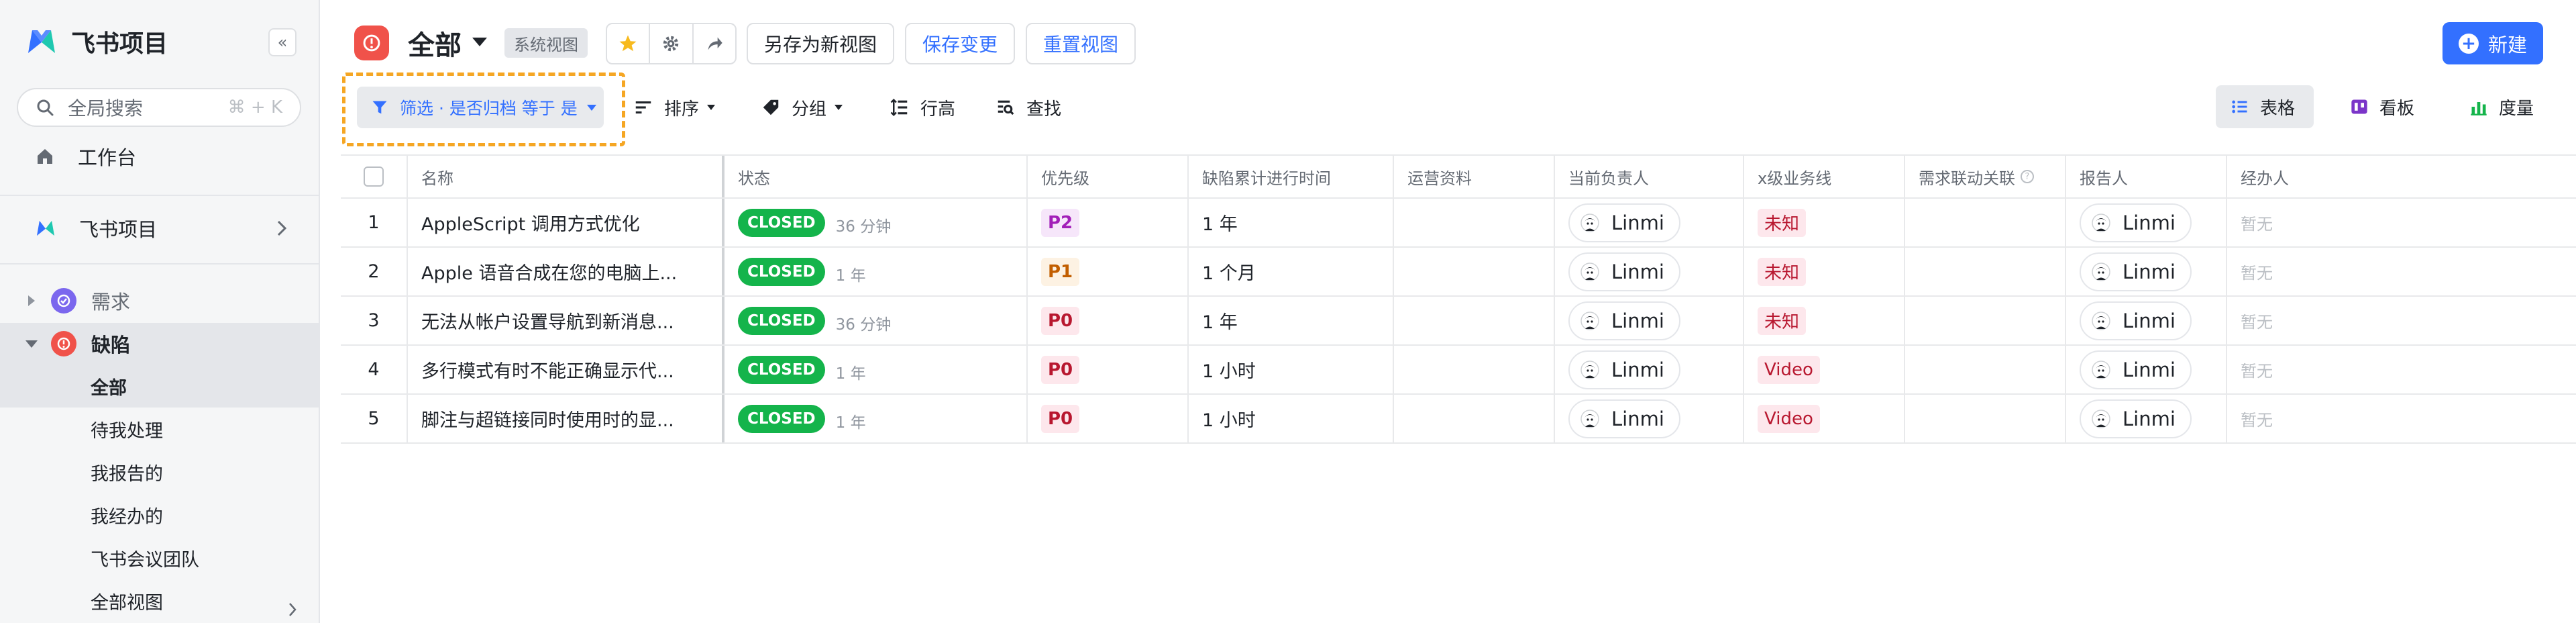  I want to click on row-priority-cell: P2, so click(1108, 222).